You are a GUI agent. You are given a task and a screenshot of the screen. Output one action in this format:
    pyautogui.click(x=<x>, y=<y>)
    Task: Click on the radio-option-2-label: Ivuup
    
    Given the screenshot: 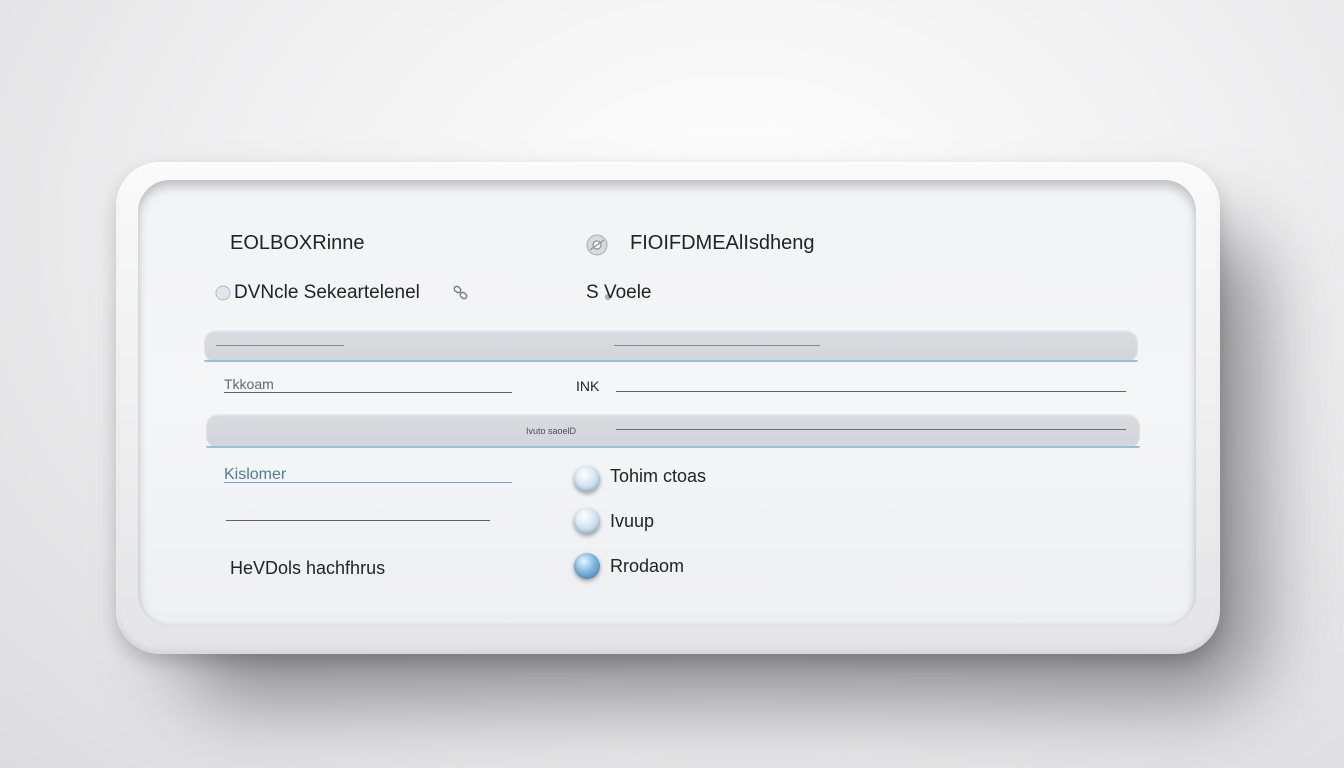 What is the action you would take?
    pyautogui.click(x=632, y=521)
    